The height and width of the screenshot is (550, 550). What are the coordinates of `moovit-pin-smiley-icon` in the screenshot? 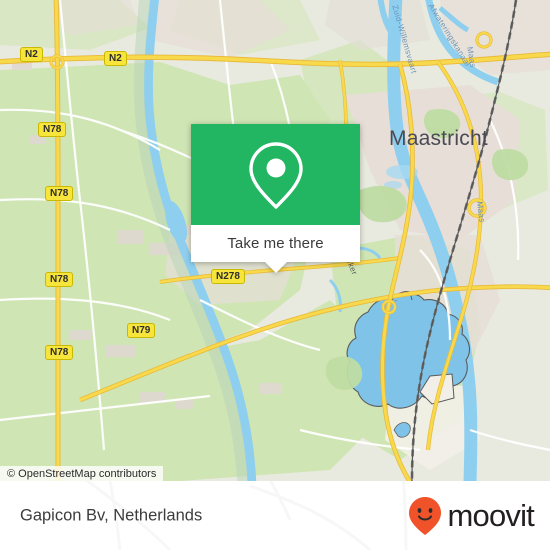 It's located at (425, 515).